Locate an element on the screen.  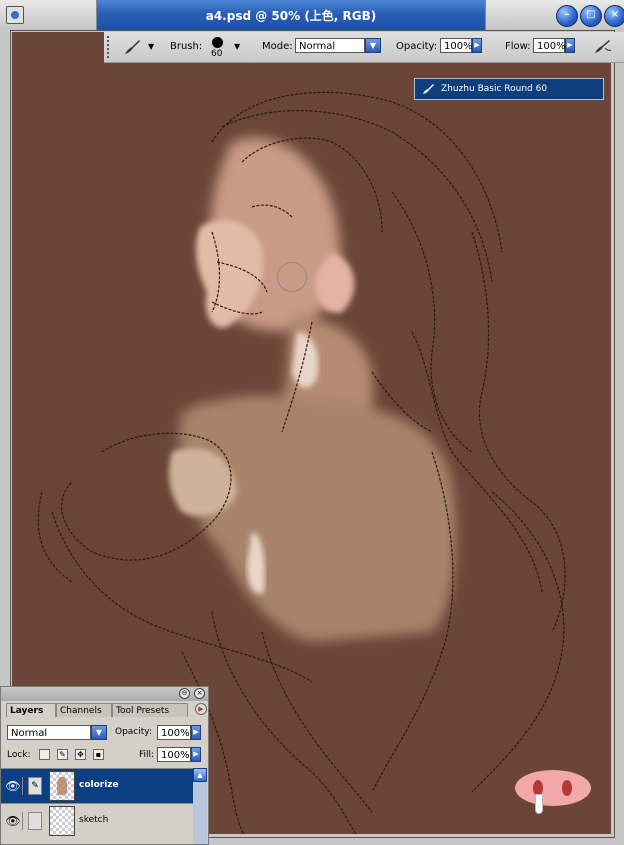
lock-transparency-icon is located at coordinates (44, 754).